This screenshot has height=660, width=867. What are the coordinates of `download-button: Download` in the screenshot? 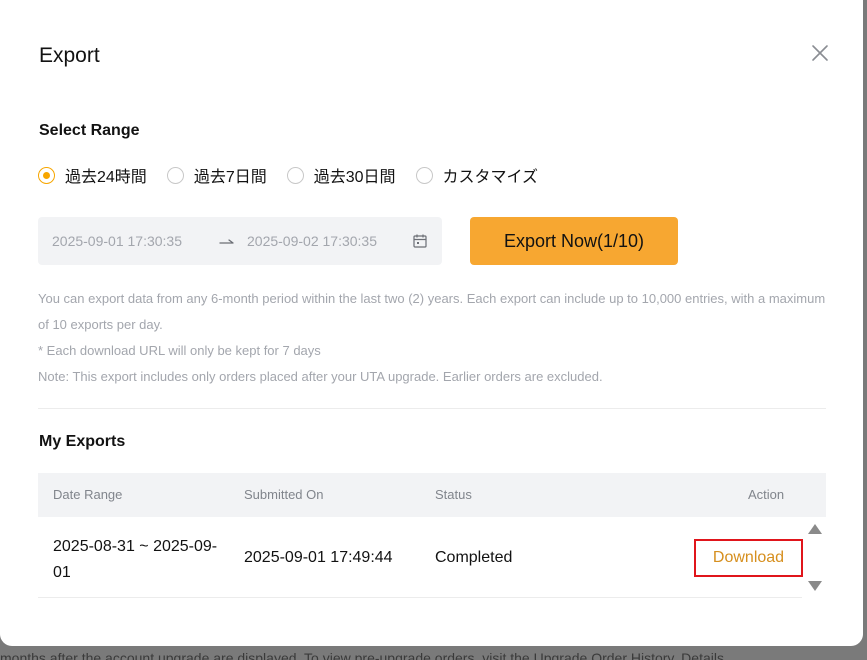 It's located at (748, 558).